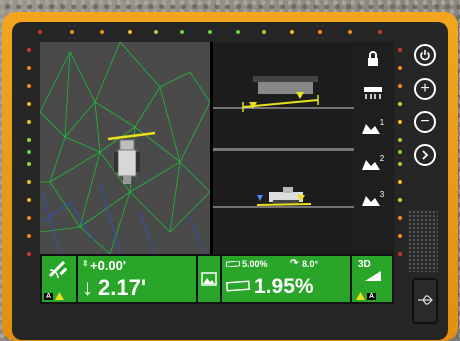 The image size is (460, 341). I want to click on image-icon, so click(209, 279).